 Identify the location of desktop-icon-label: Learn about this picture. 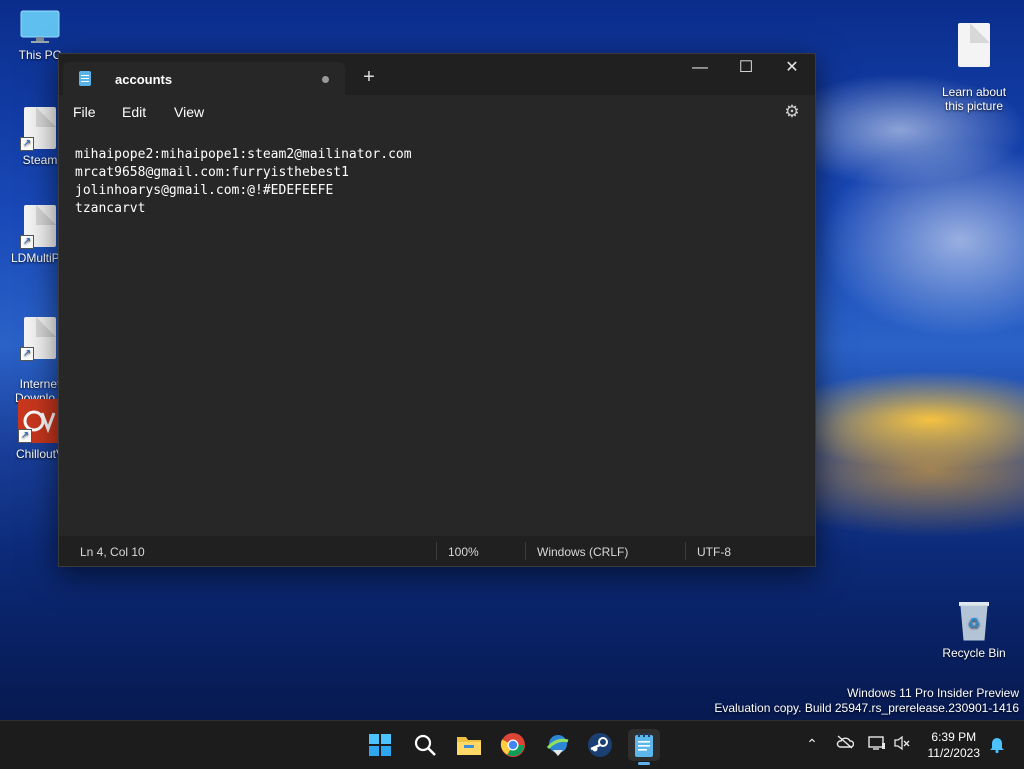
(974, 99).